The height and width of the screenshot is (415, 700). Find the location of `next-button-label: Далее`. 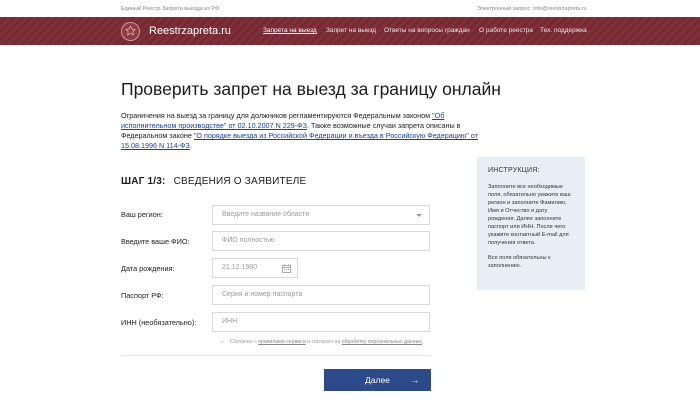

next-button-label: Далее is located at coordinates (377, 380).